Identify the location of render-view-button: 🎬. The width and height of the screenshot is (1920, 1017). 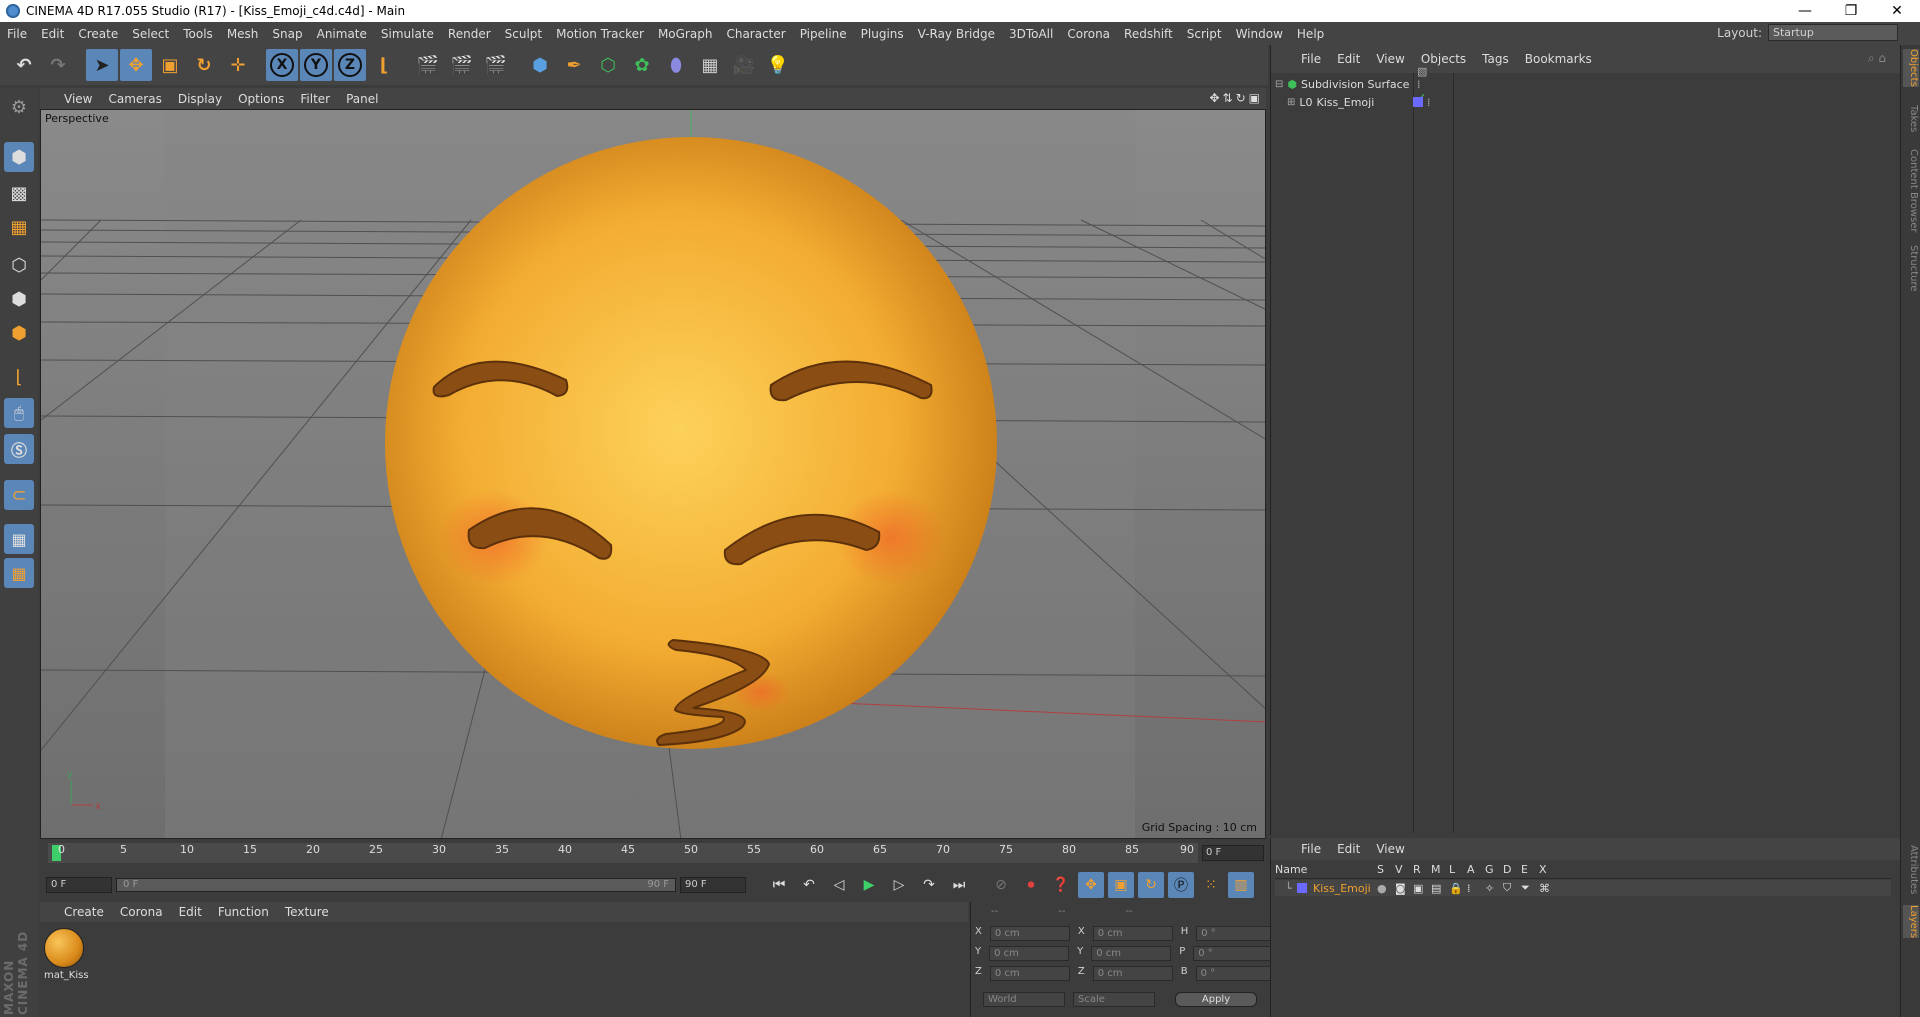
(428, 65).